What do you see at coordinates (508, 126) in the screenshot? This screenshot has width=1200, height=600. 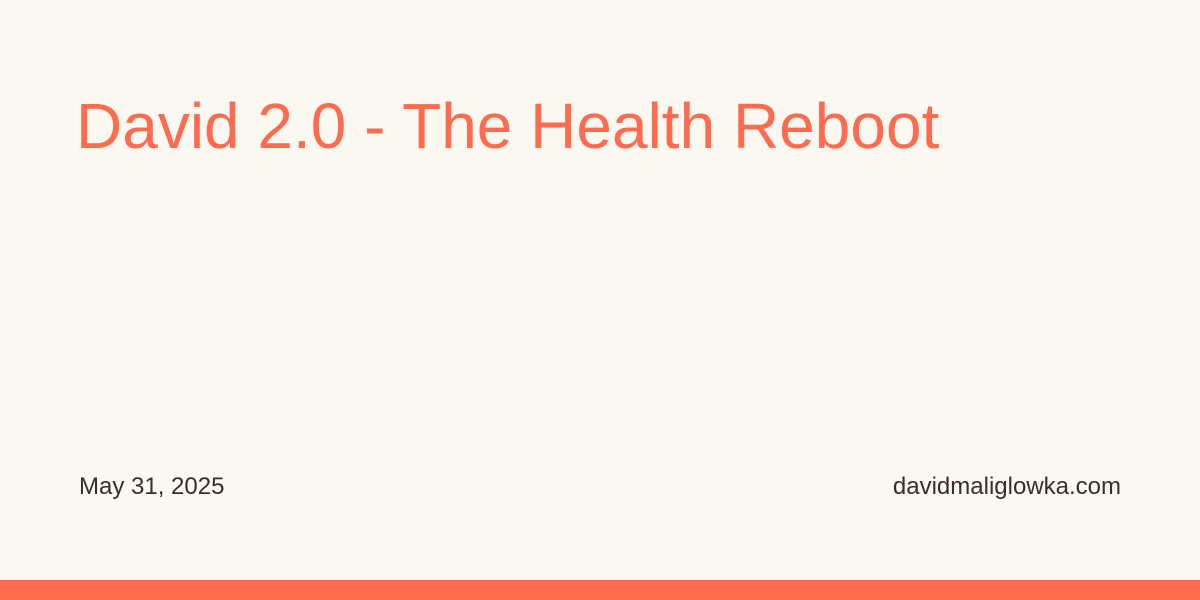 I see `post-title: David 2.0 - The Health Reboot` at bounding box center [508, 126].